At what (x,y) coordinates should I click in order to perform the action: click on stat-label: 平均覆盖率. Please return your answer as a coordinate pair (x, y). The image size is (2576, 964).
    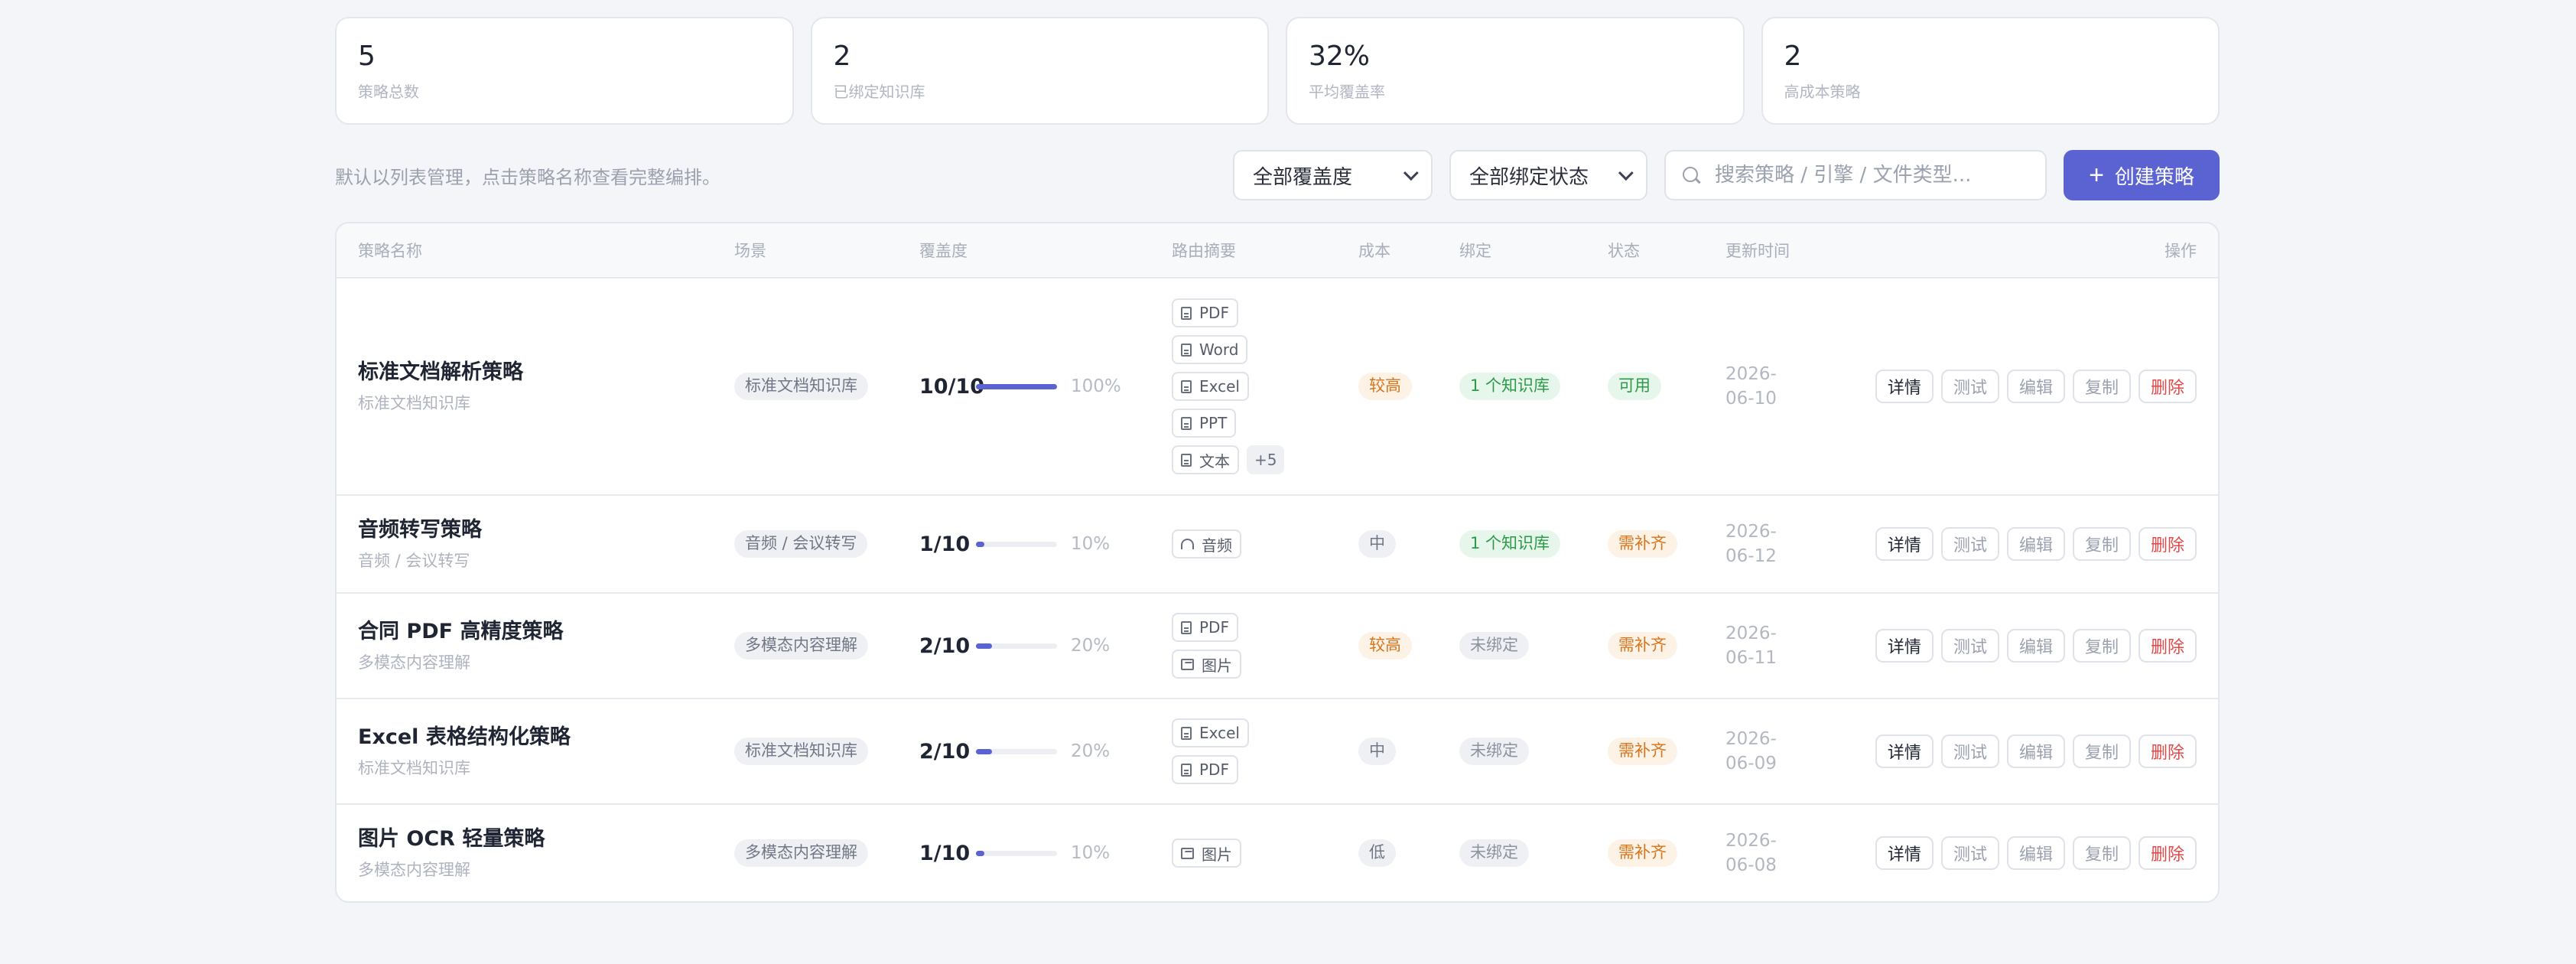
    Looking at the image, I should click on (1347, 92).